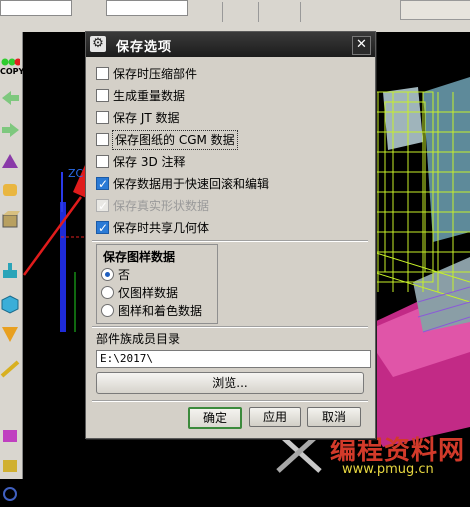 The image size is (470, 507). What do you see at coordinates (149, 162) in the screenshot?
I see `3d-annotation-label: 保存 3D 注释` at bounding box center [149, 162].